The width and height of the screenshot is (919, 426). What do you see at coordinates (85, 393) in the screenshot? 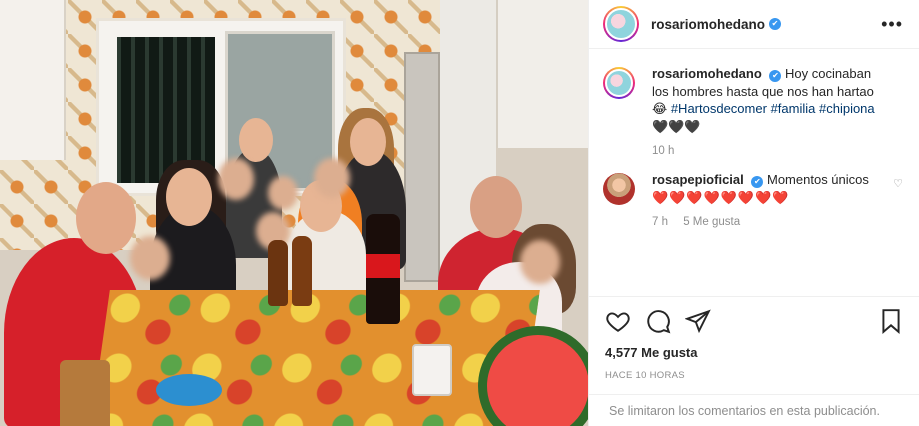
I see `chair` at bounding box center [85, 393].